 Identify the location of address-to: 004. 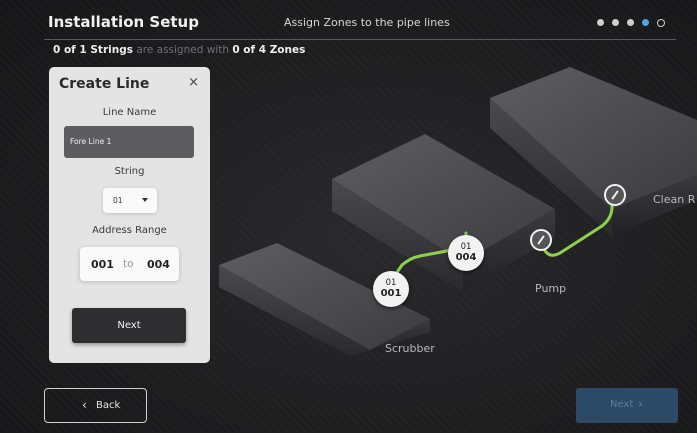
(158, 264).